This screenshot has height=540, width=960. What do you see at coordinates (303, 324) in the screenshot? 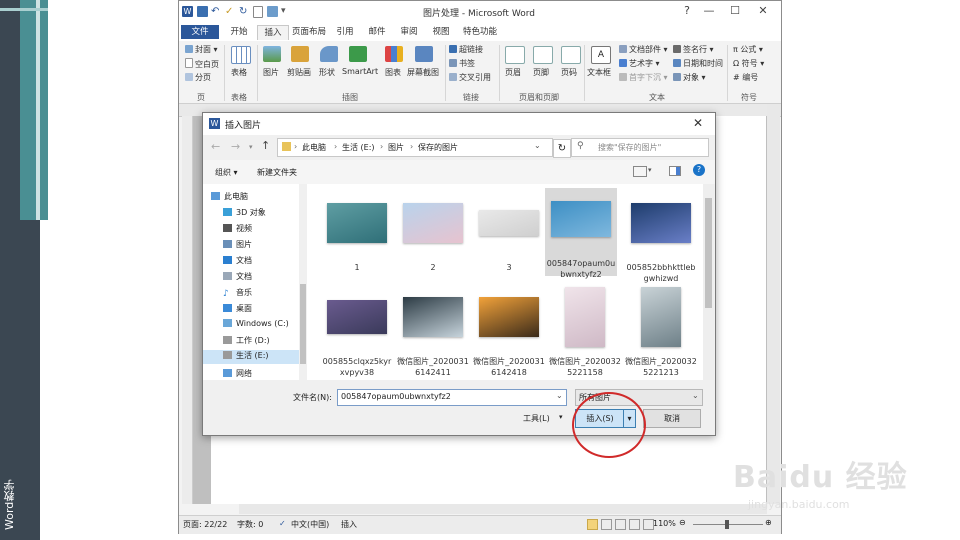
I see `nav-scroll-thumb` at bounding box center [303, 324].